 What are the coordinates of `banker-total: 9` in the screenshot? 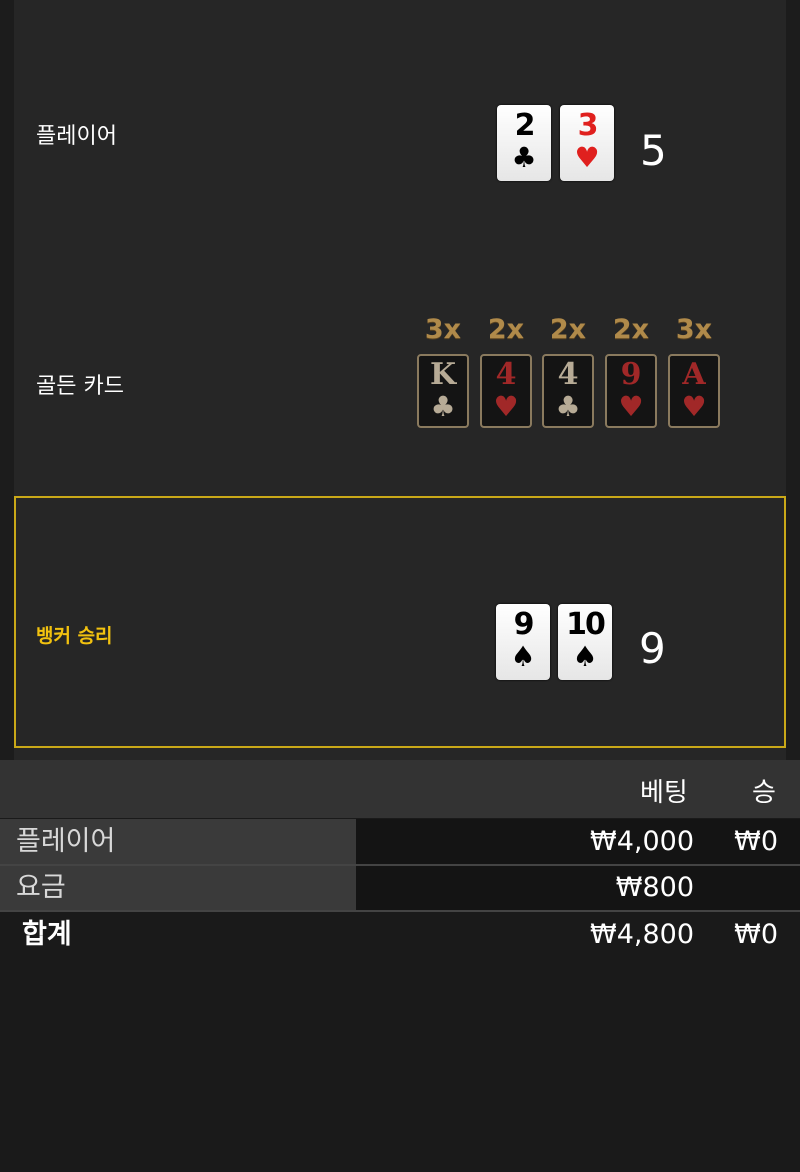 It's located at (652, 648).